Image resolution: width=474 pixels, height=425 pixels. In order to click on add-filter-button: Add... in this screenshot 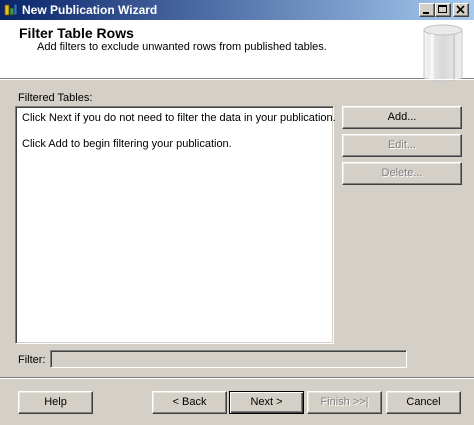, I will do `click(402, 117)`.